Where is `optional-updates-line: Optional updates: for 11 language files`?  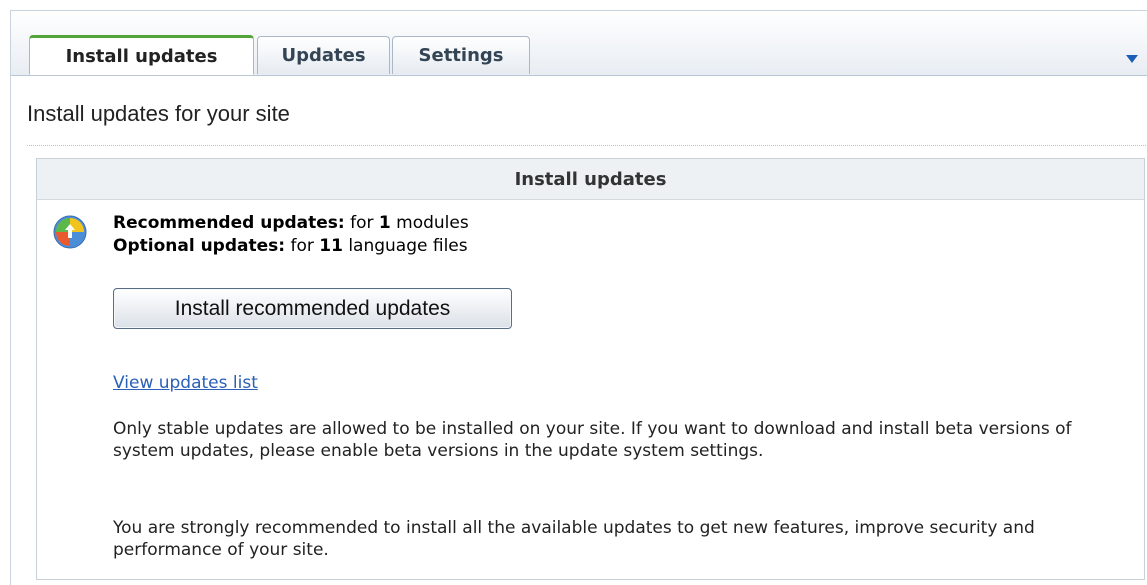
optional-updates-line: Optional updates: for 11 language files is located at coordinates (291, 246).